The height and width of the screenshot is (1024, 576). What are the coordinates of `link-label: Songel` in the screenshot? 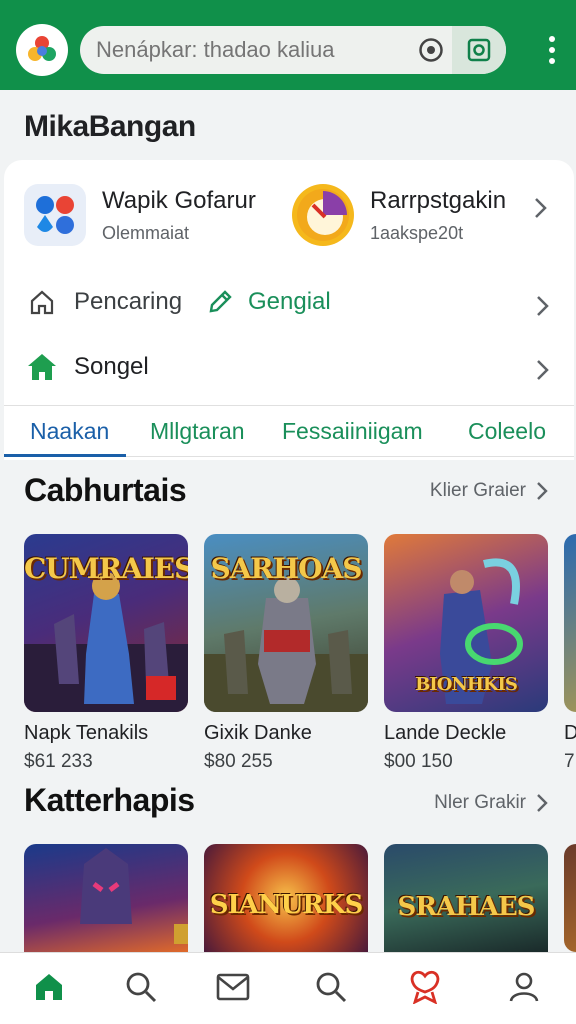 It's located at (111, 366).